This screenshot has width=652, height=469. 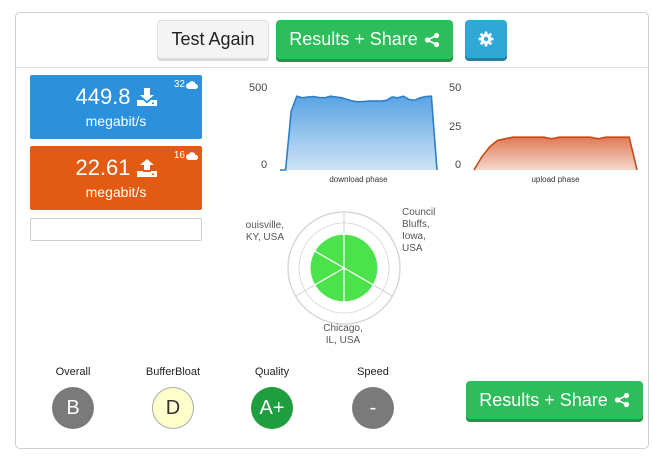 What do you see at coordinates (412, 248) in the screenshot?
I see `location-right-line4: USA` at bounding box center [412, 248].